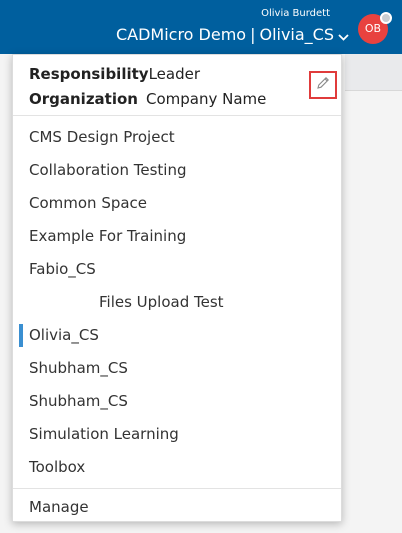 This screenshot has height=533, width=402. I want to click on manage-label: Manage, so click(59, 507).